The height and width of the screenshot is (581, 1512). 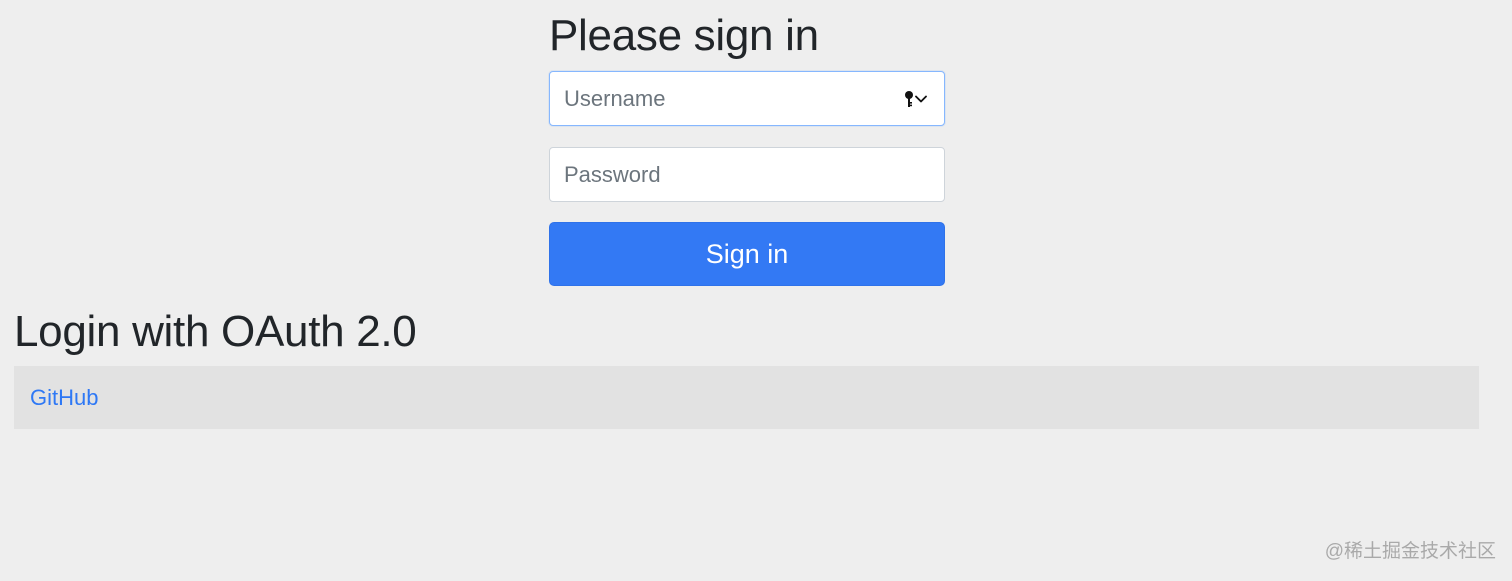 I want to click on username-input, so click(x=747, y=98).